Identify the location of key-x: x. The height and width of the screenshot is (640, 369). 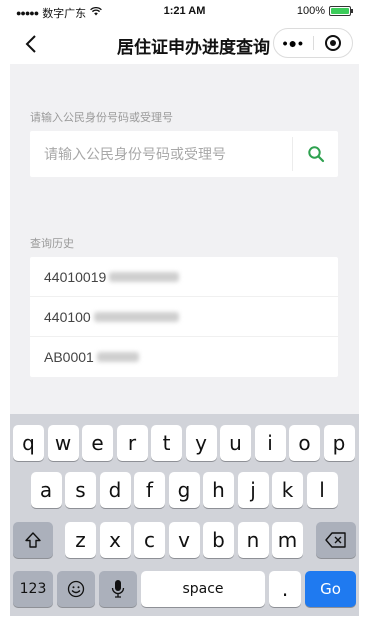
(115, 540).